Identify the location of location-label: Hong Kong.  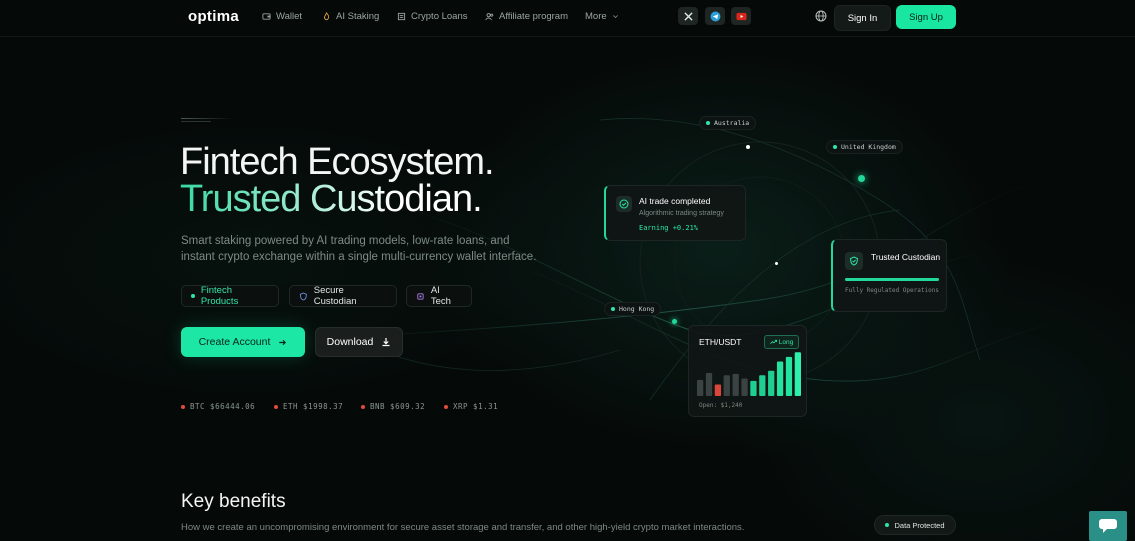
(637, 309).